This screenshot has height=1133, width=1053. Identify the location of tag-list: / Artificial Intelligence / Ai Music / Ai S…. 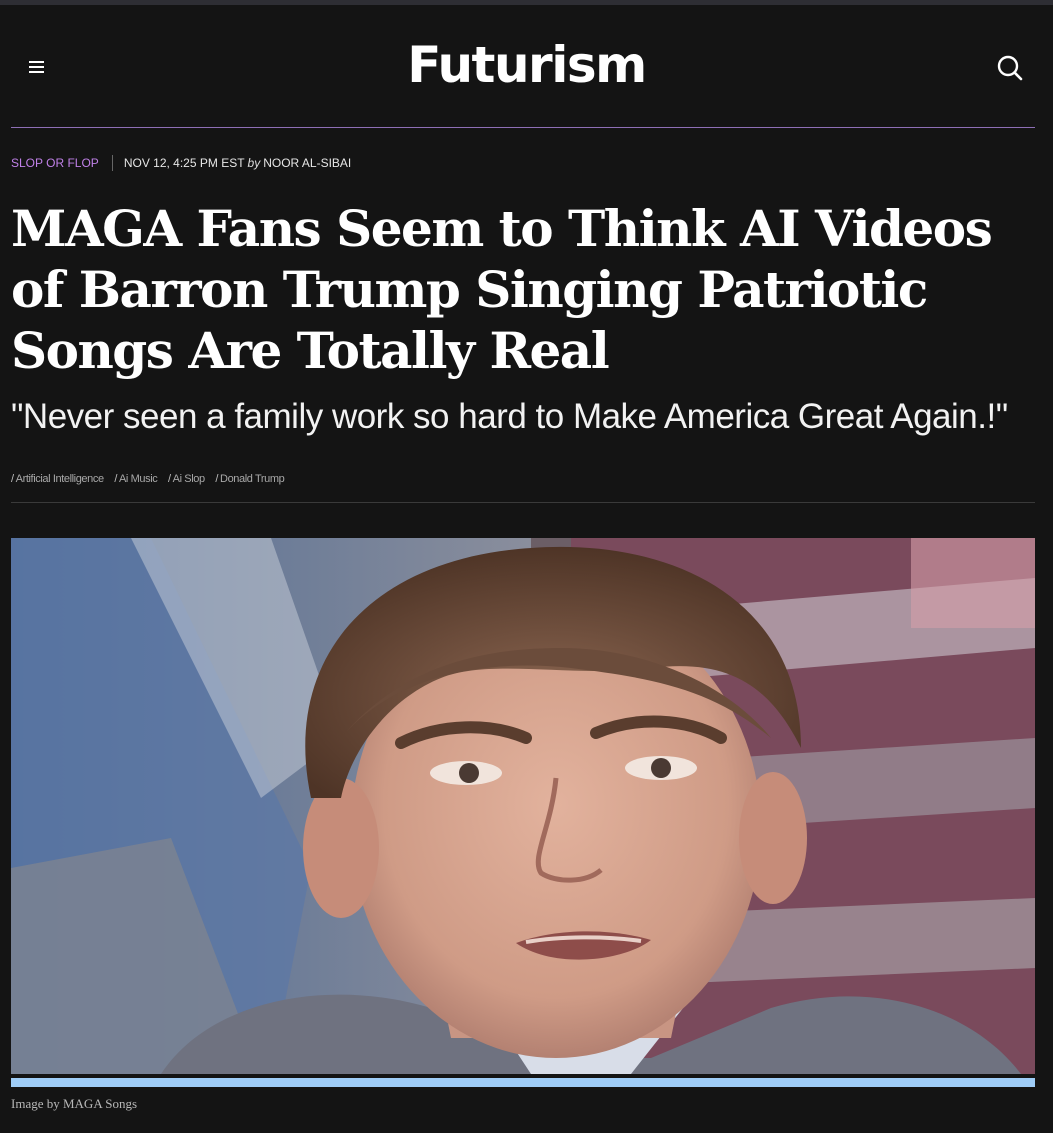
(151, 479).